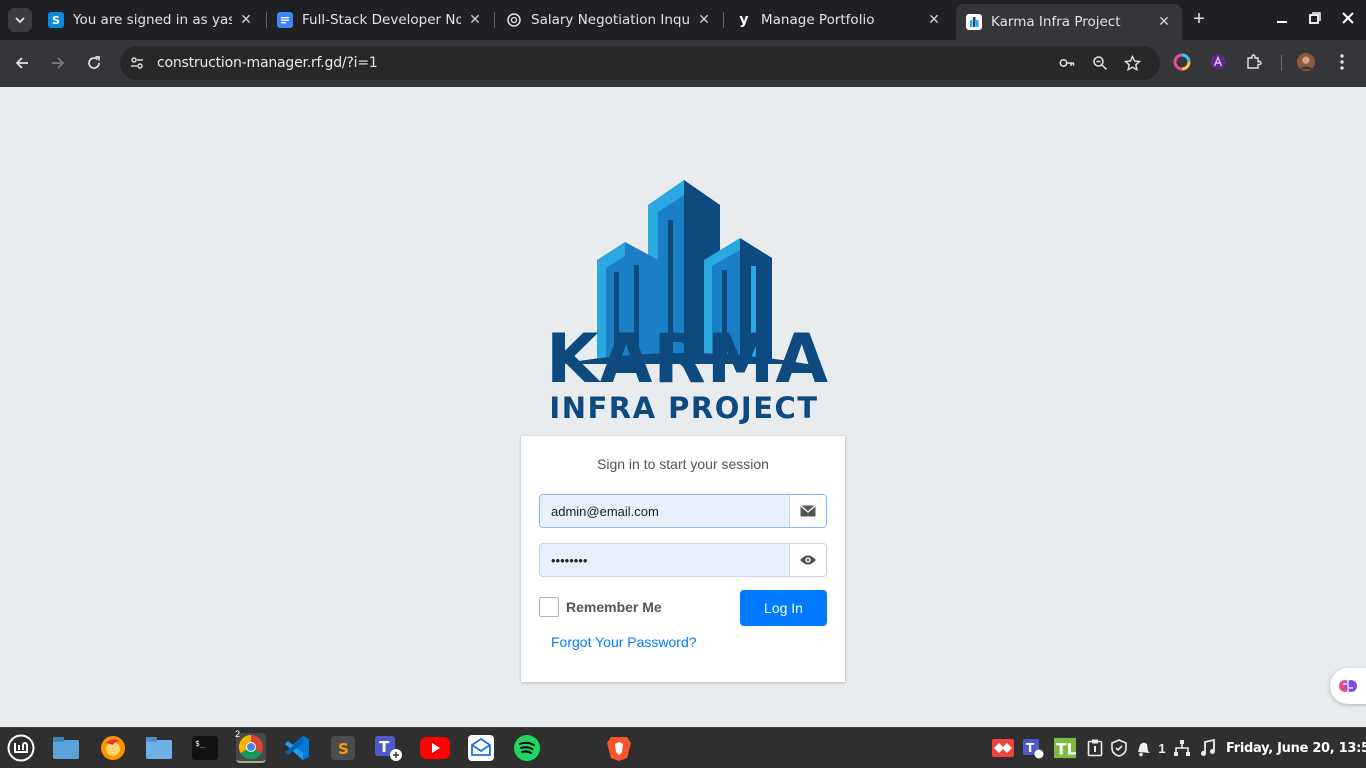 This screenshot has height=768, width=1366. Describe the element at coordinates (640, 63) in the screenshot. I see `address-bar: construction-manager.rf.gd/?i=1` at that location.